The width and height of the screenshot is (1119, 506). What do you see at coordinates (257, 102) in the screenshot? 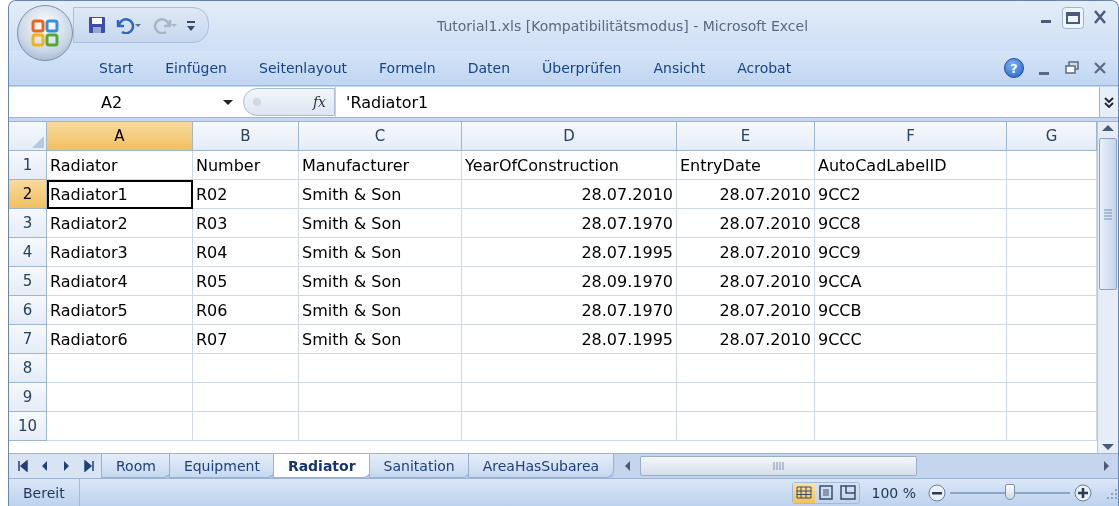
I see `resize-handle-icon` at bounding box center [257, 102].